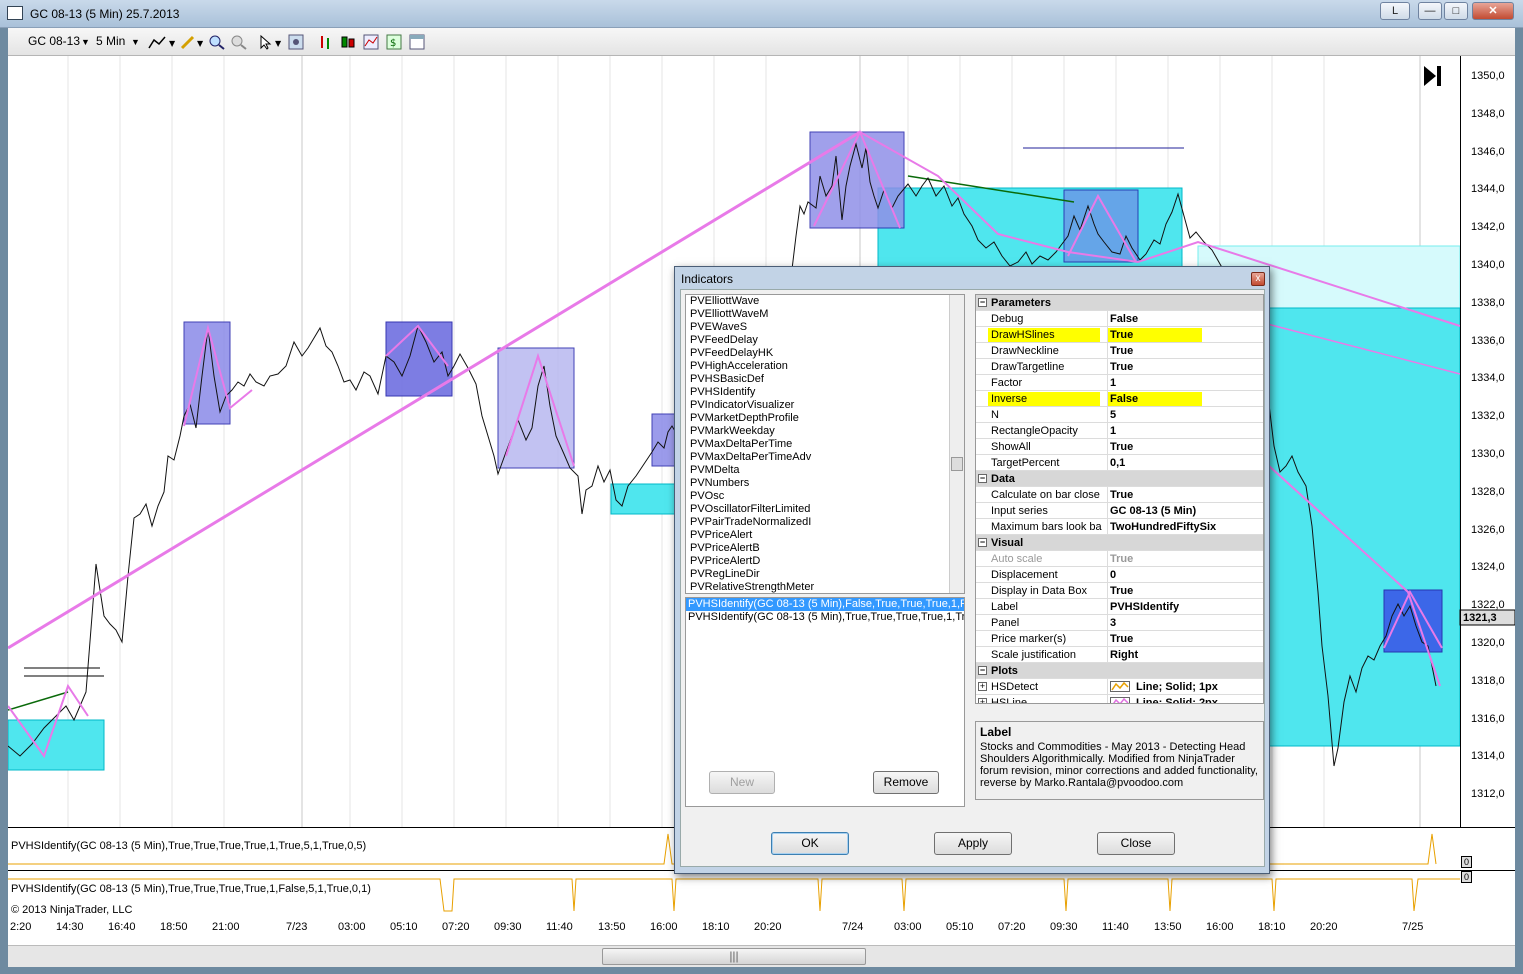 This screenshot has height=974, width=1523. What do you see at coordinates (1186, 463) in the screenshot?
I see `property-value: 0,1` at bounding box center [1186, 463].